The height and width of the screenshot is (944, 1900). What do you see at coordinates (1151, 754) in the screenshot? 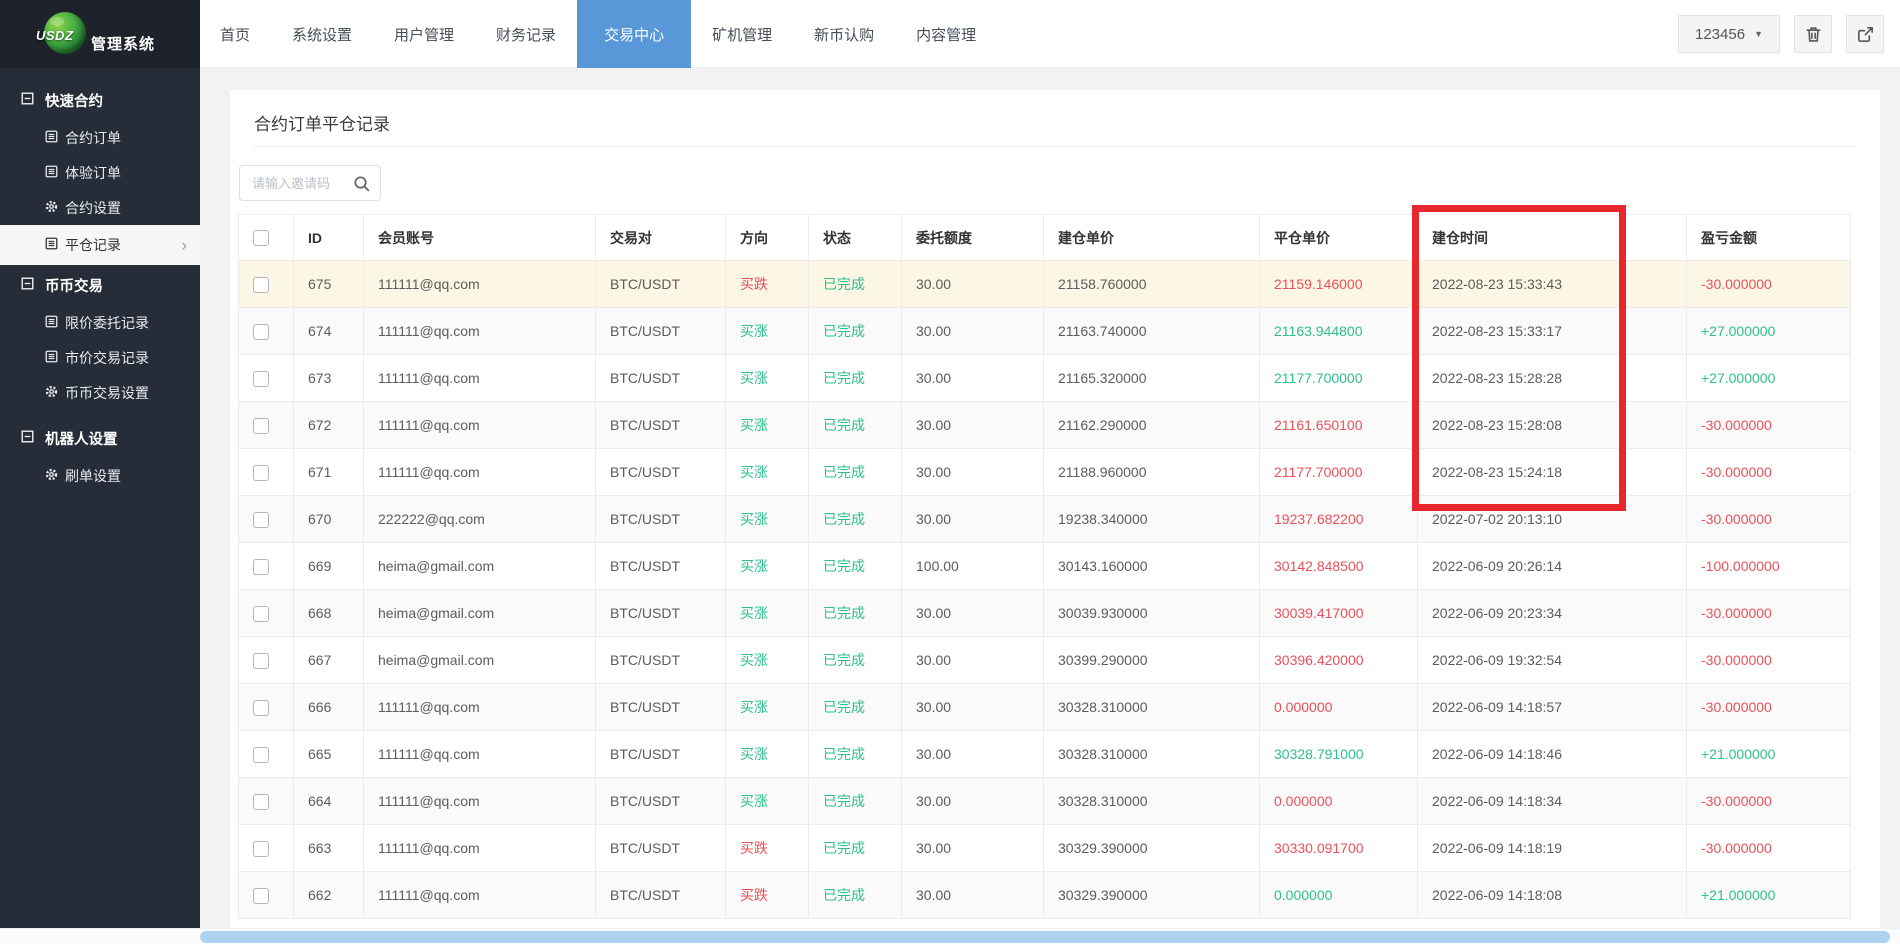
I see `cell-open-price: 30328.310000` at bounding box center [1151, 754].